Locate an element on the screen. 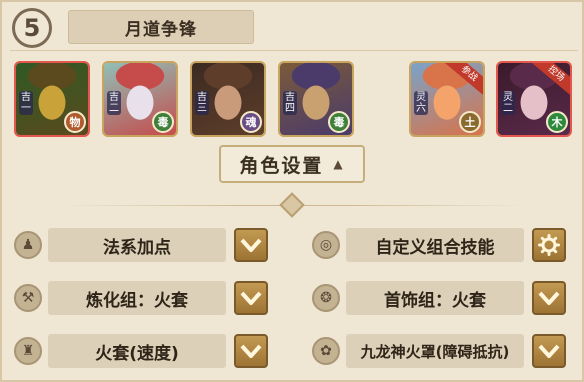 This screenshot has width=584, height=382. hero-tag: 吉一 is located at coordinates (26, 103).